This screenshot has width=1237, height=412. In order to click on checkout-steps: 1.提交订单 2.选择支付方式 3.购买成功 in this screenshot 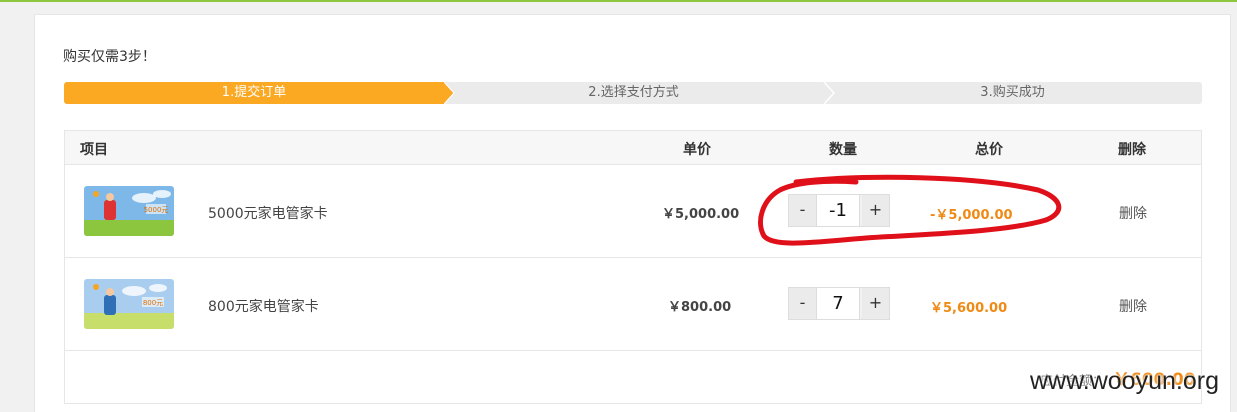, I will do `click(633, 93)`.